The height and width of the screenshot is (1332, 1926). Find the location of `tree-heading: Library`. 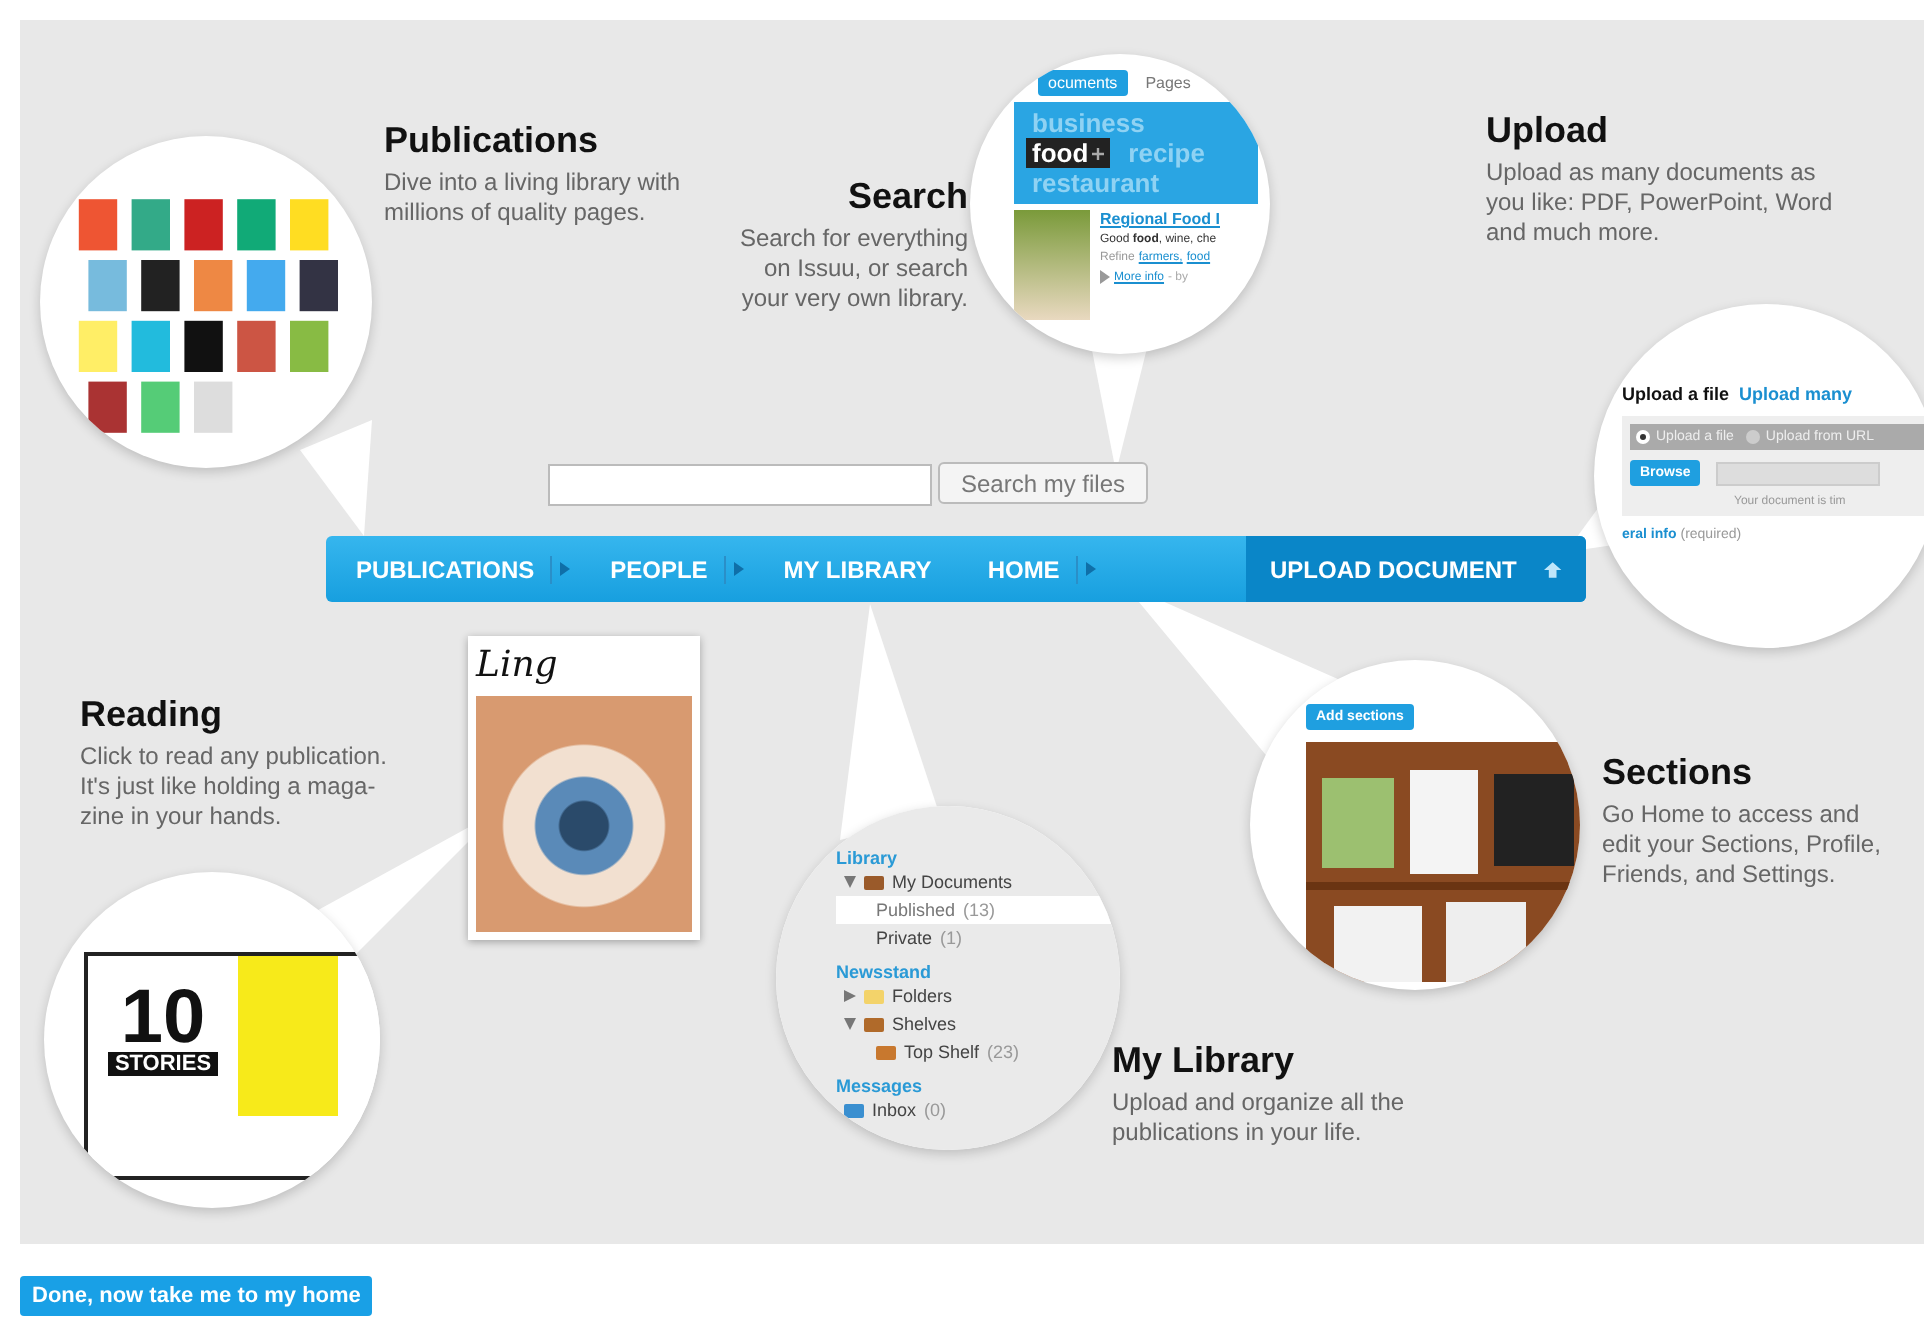

tree-heading: Library is located at coordinates (868, 858).